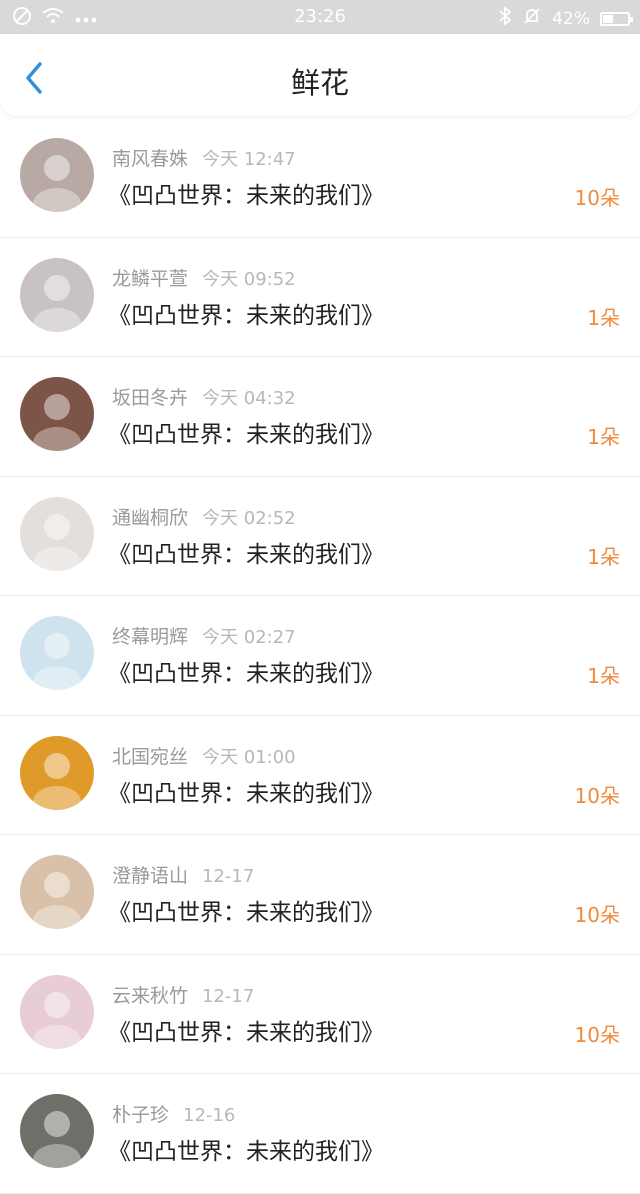 This screenshot has height=1194, width=640. What do you see at coordinates (571, 18) in the screenshot?
I see `battery-percent: 42%` at bounding box center [571, 18].